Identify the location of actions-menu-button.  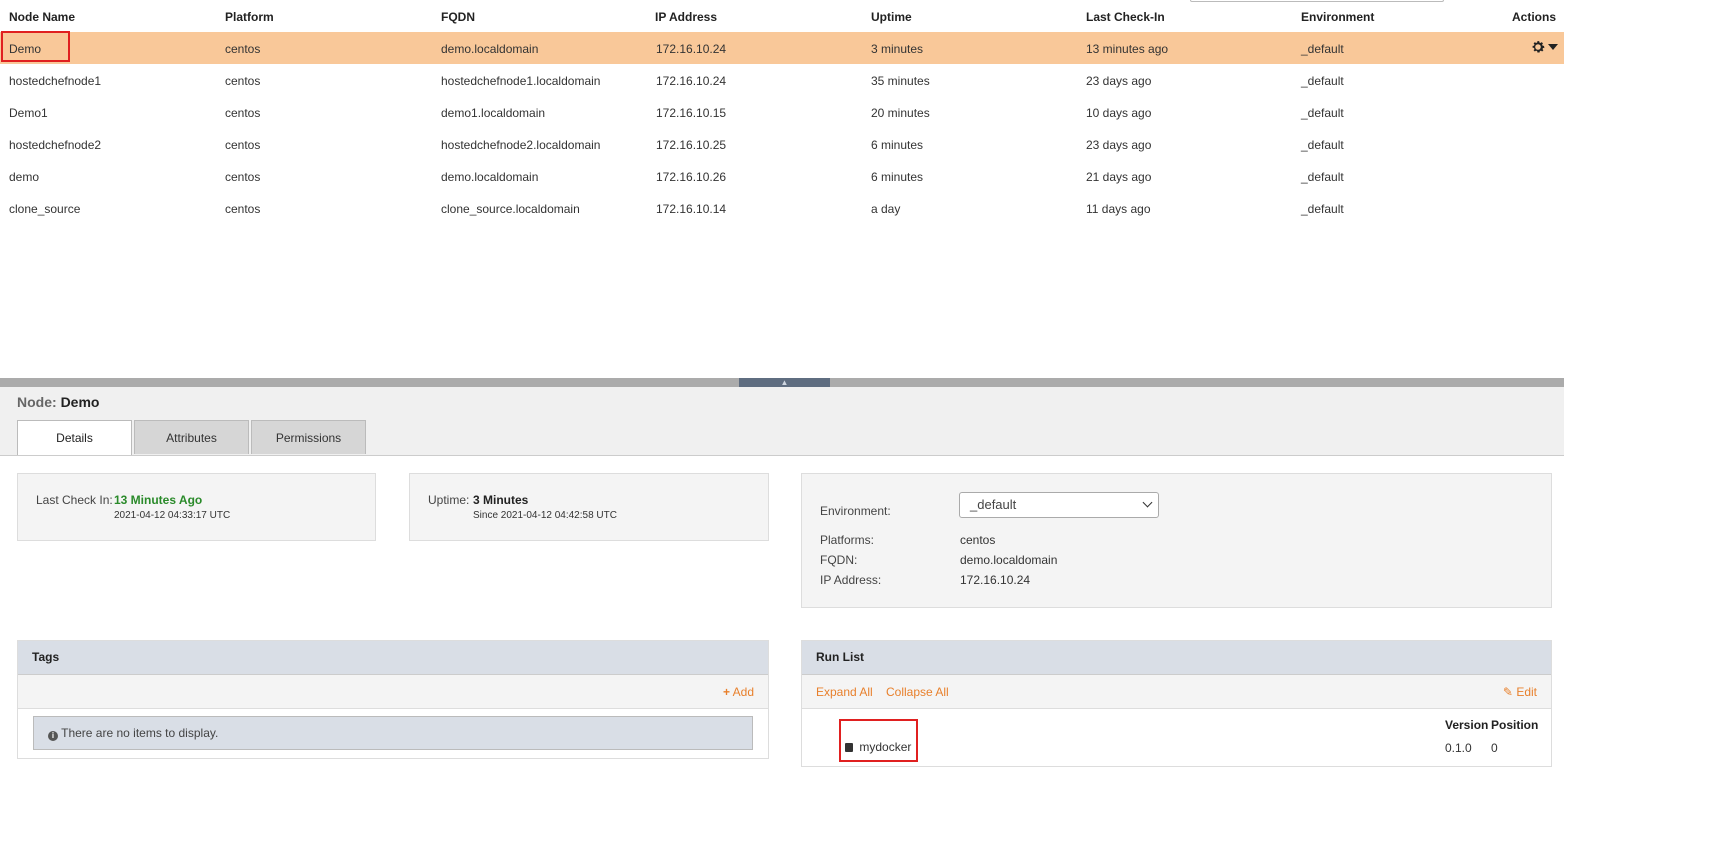
(1544, 47).